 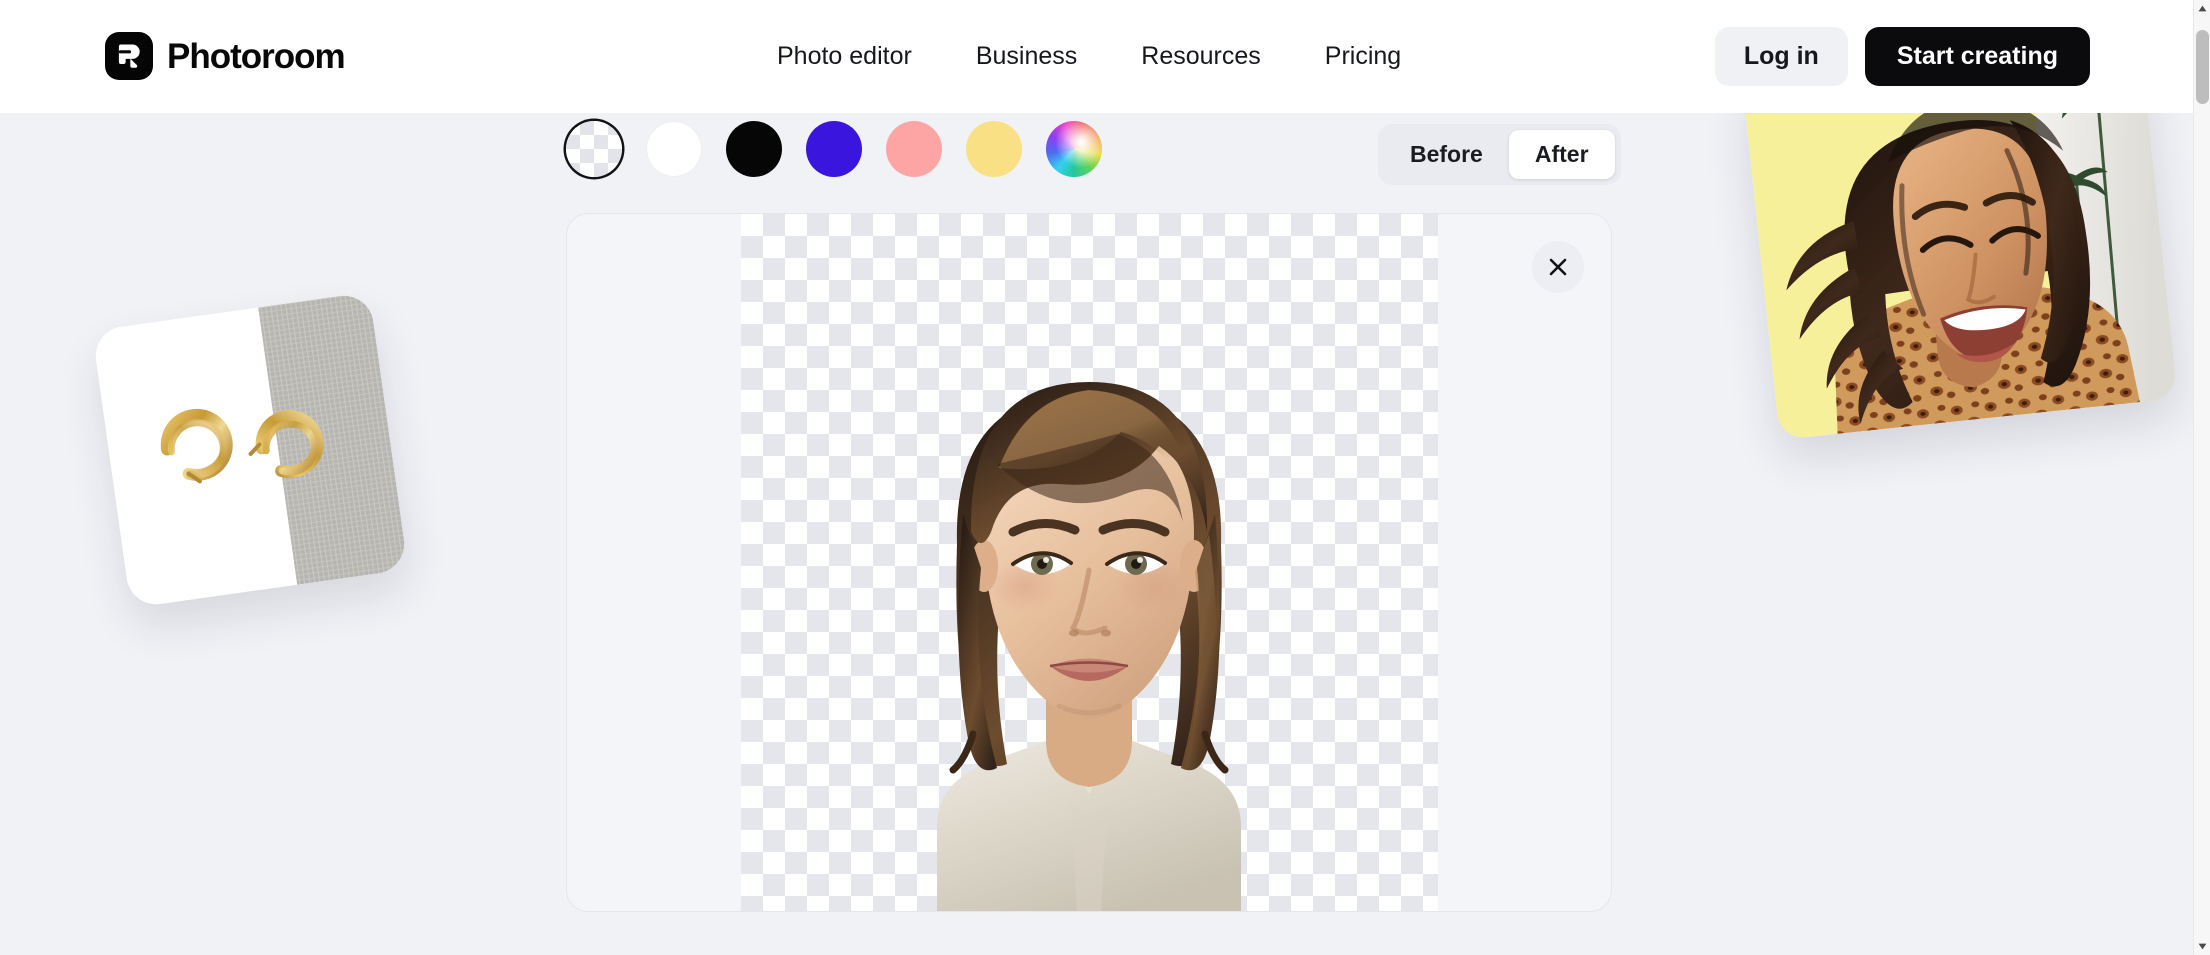 I want to click on swatch-custom-color-picker, so click(x=1074, y=149).